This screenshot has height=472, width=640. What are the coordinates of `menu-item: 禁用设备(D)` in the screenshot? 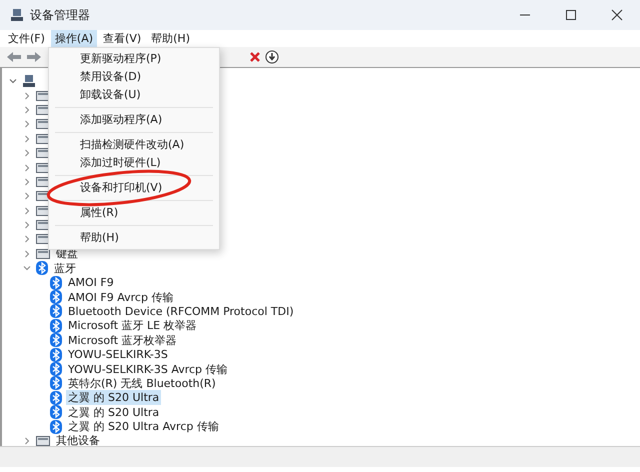 It's located at (134, 77).